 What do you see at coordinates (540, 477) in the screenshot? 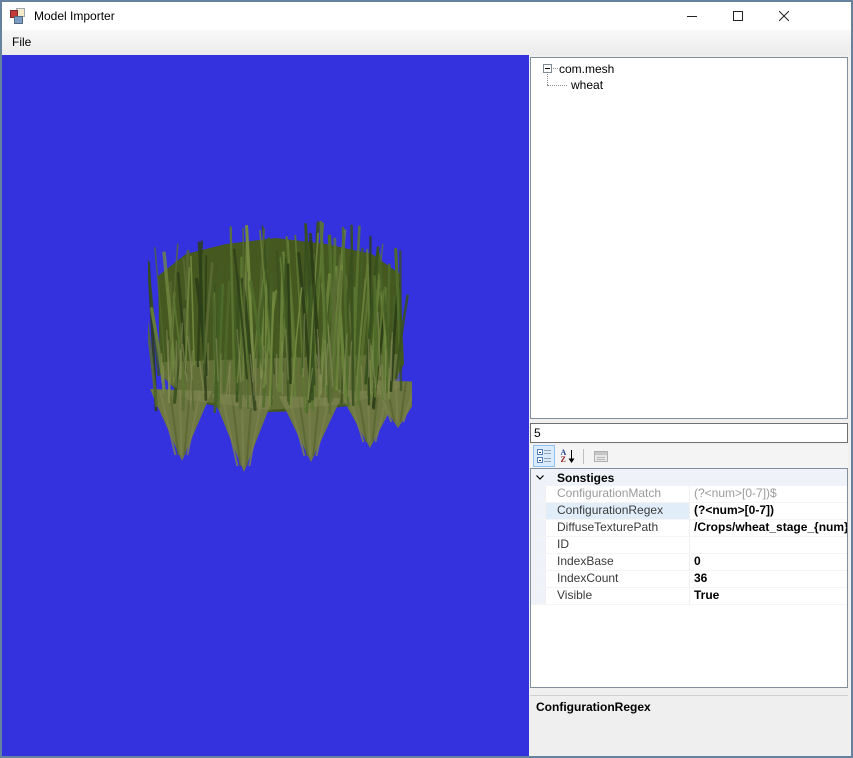
I see `chevron-down-icon` at bounding box center [540, 477].